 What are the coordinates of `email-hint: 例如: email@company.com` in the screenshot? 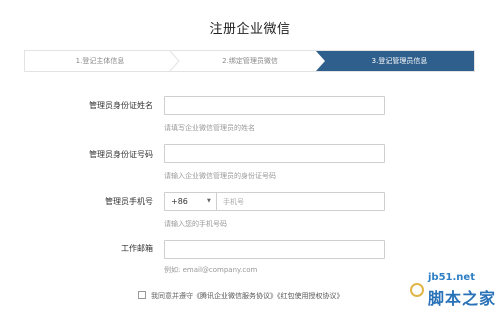 It's located at (211, 270).